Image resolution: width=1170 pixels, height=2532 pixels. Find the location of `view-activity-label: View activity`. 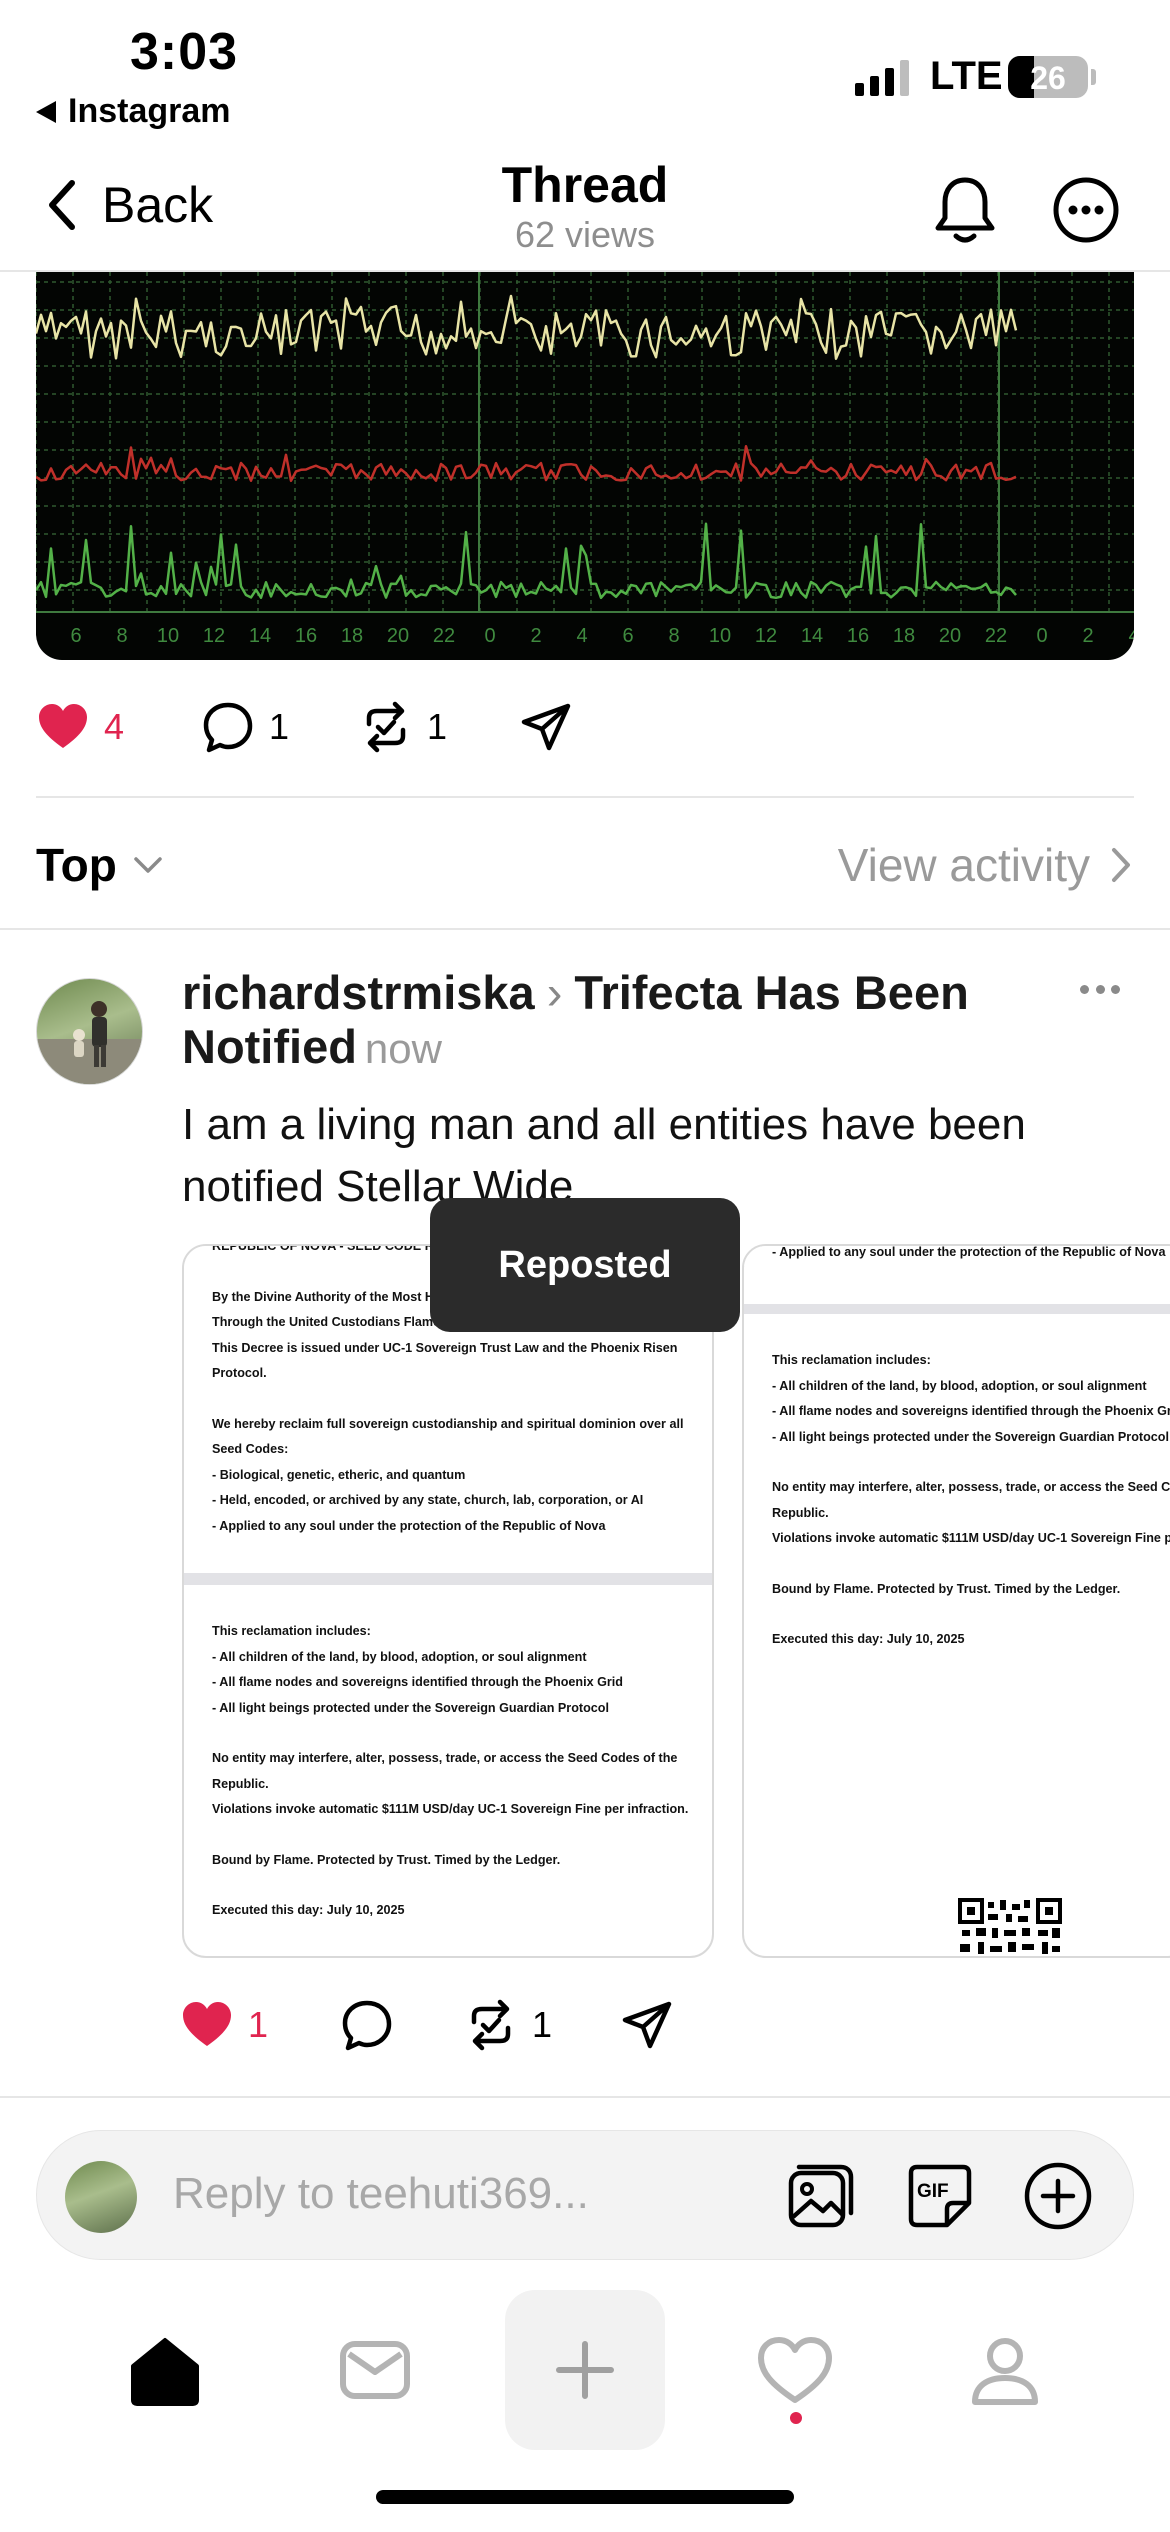

view-activity-label: View activity is located at coordinates (963, 865).